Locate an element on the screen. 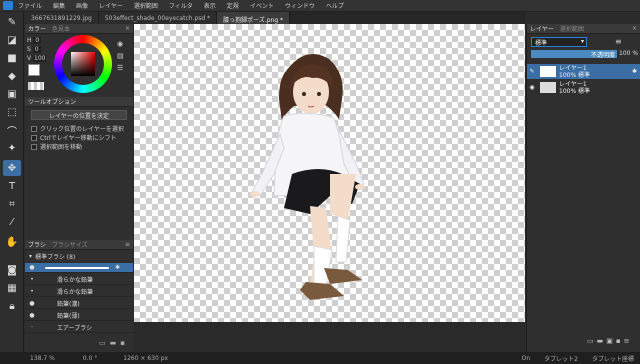 This screenshot has height=364, width=640. brush-delete-icon: ▪ is located at coordinates (124, 343).